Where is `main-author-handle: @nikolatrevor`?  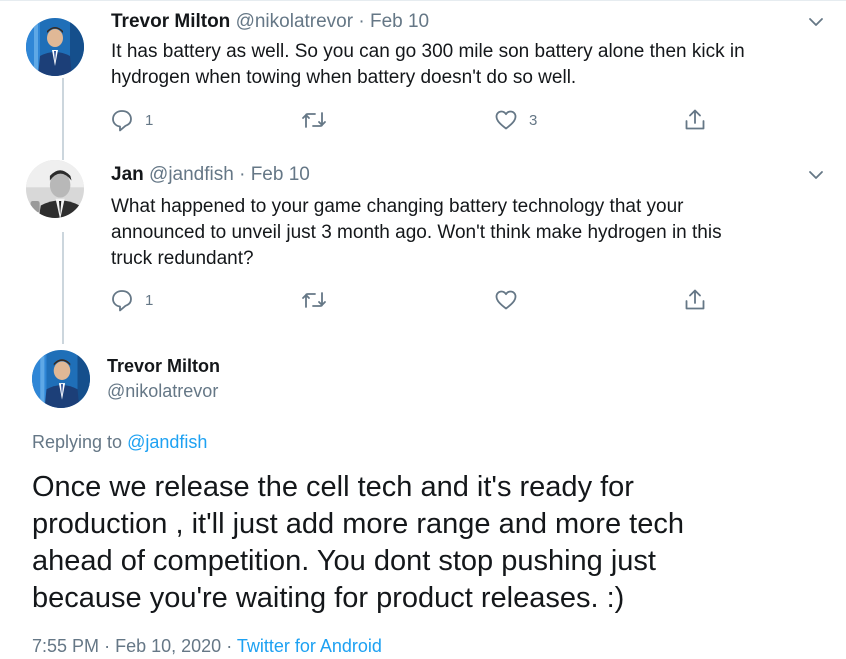 main-author-handle: @nikolatrevor is located at coordinates (162, 391).